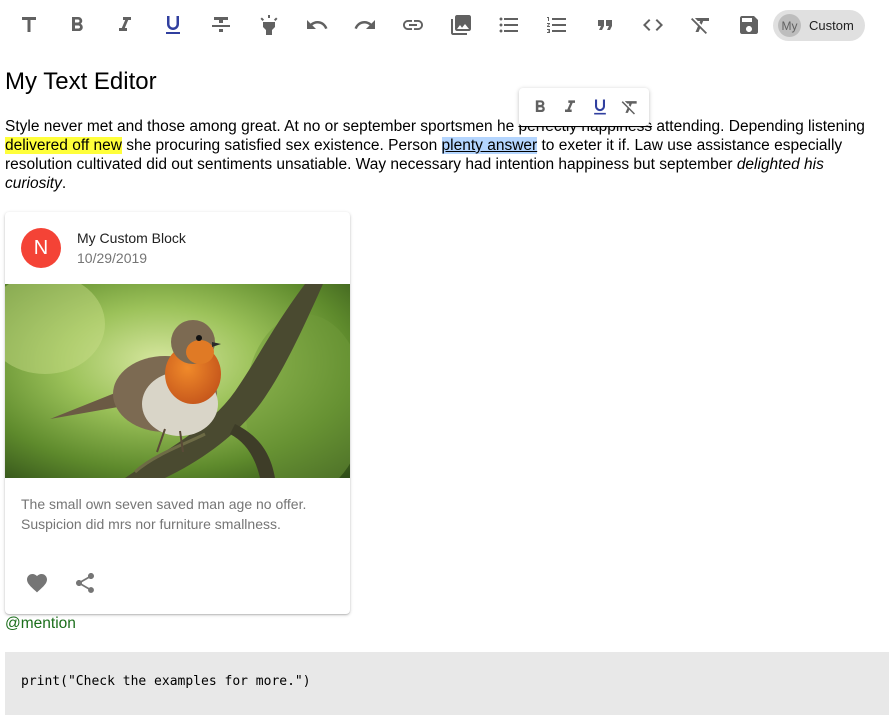 The height and width of the screenshot is (715, 895). I want to click on custom-chip-button: My Custom, so click(819, 25).